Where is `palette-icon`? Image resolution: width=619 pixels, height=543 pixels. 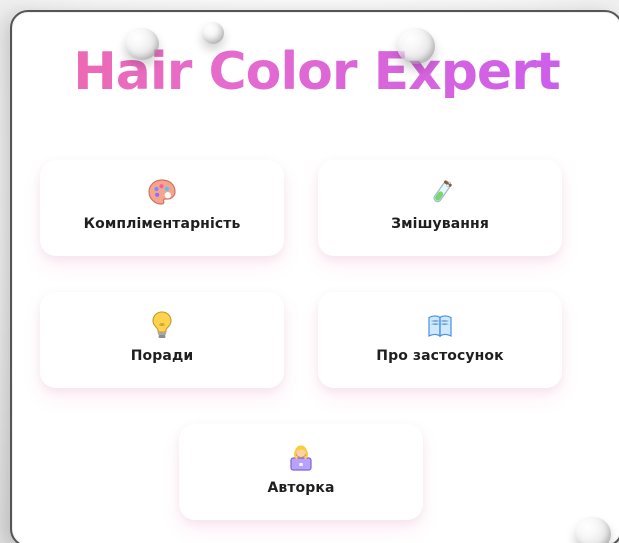 palette-icon is located at coordinates (162, 193).